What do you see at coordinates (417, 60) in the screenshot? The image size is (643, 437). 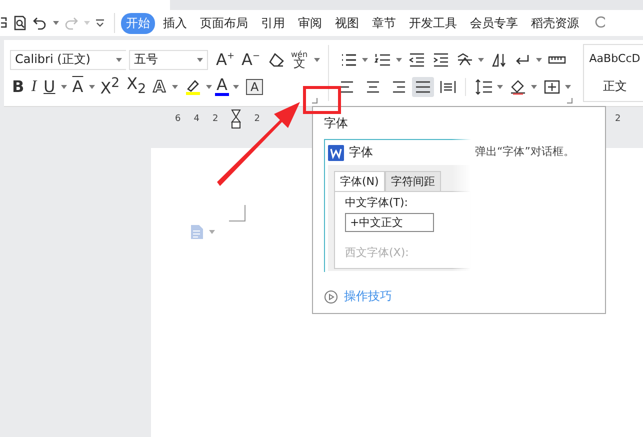 I see `outdent-icon` at bounding box center [417, 60].